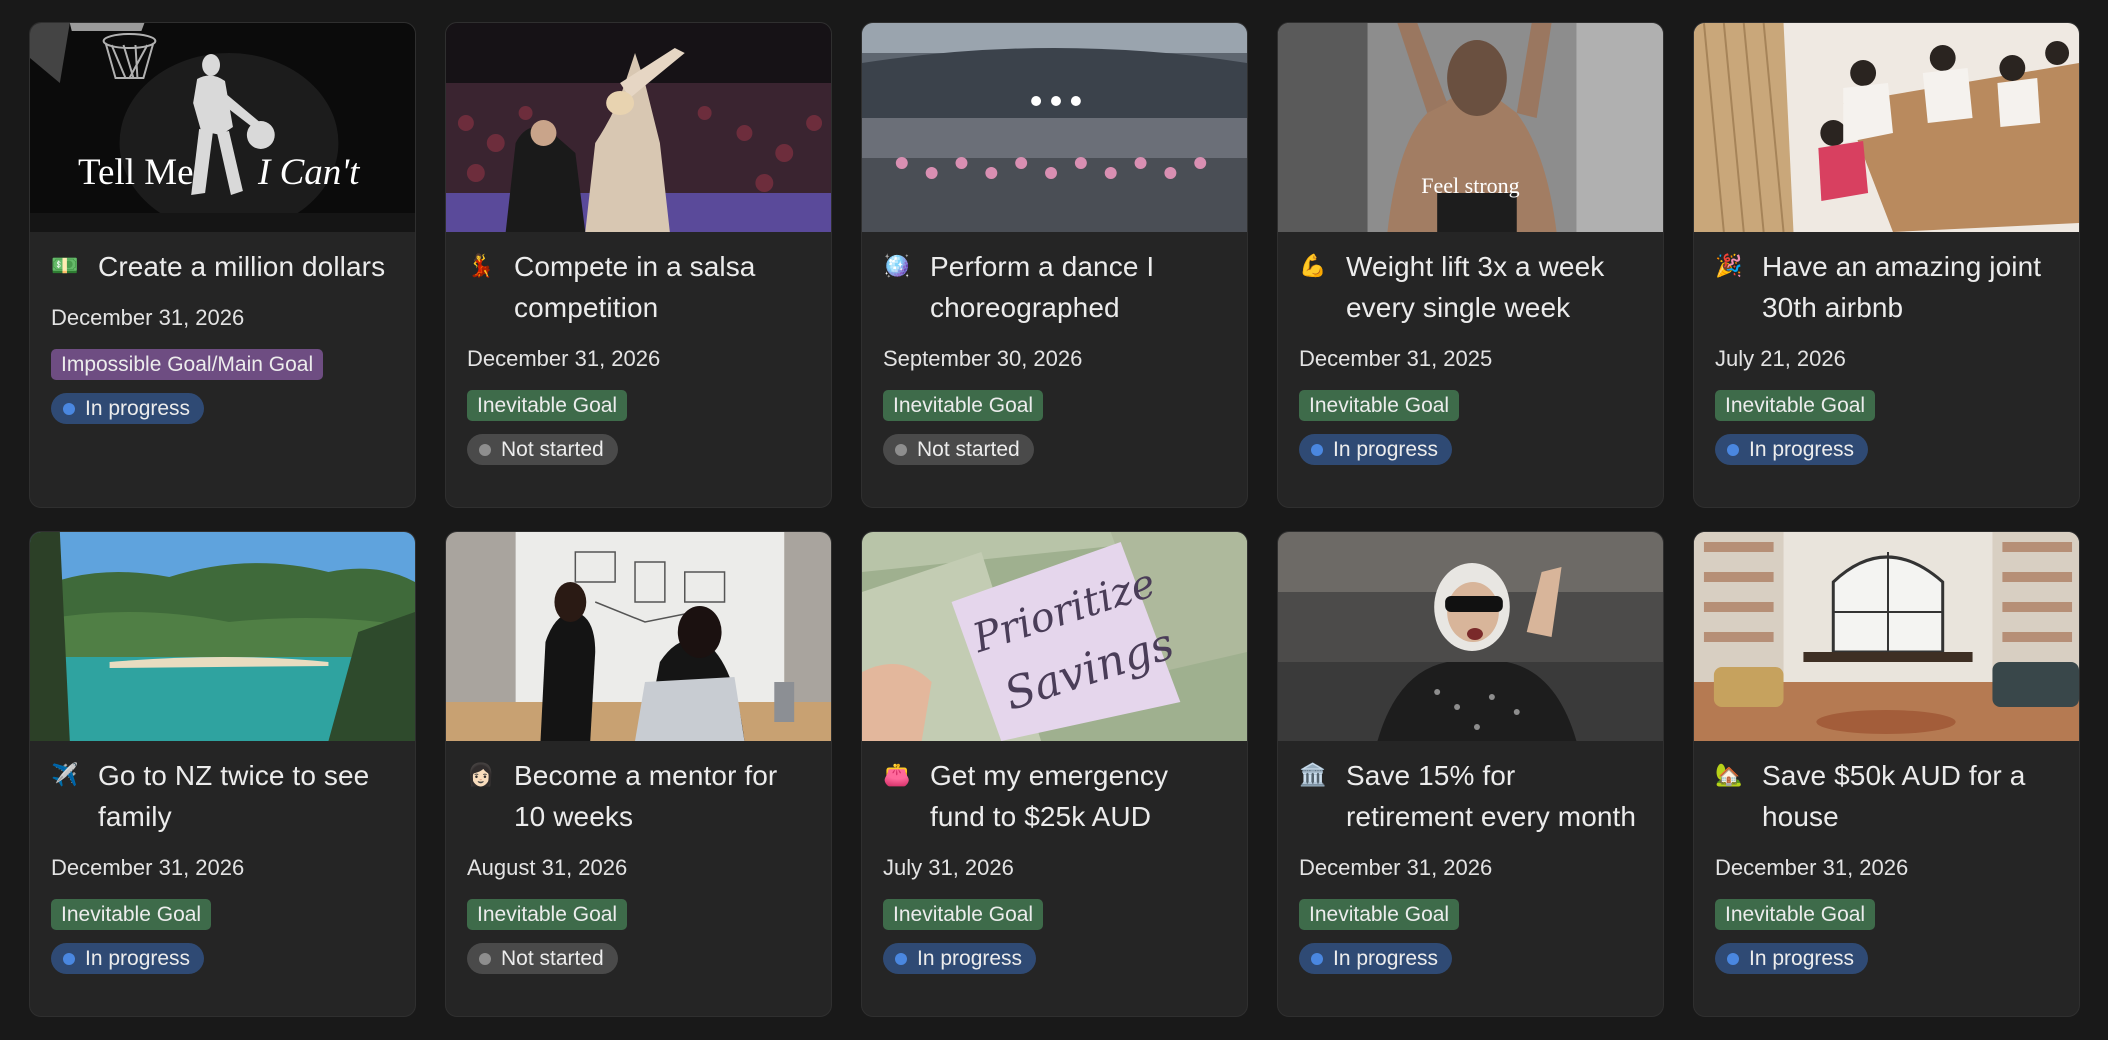  I want to click on goal-title: Go to NZ twice to see family, so click(234, 796).